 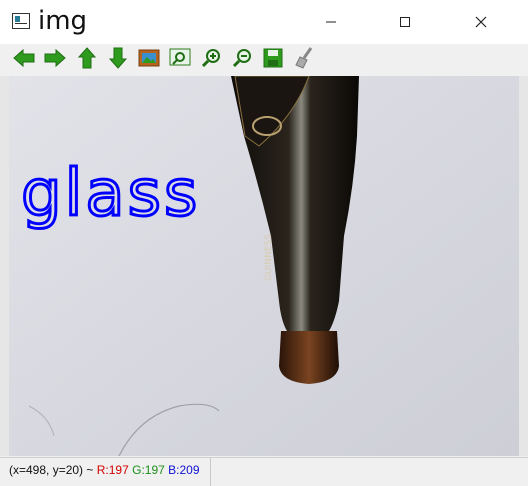 I want to click on overlay-text: glass, so click(x=110, y=194).